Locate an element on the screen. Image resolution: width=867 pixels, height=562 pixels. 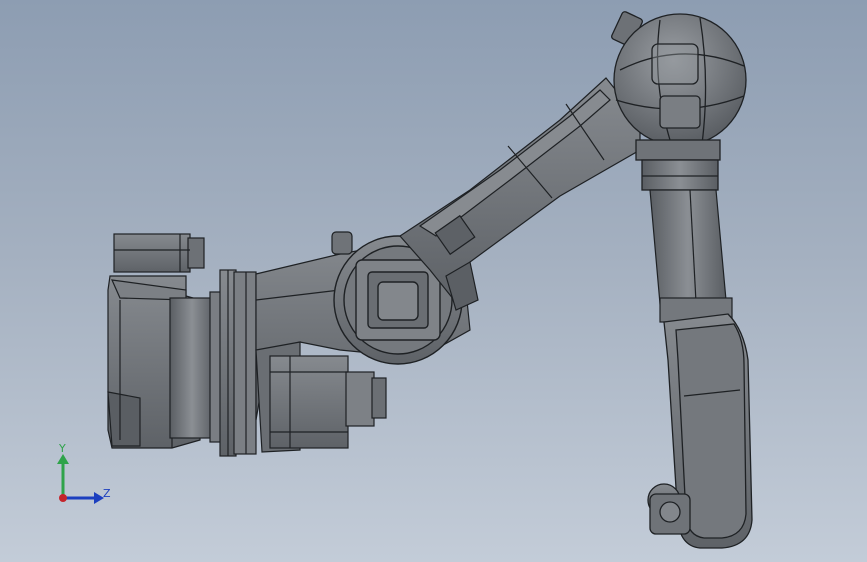
z-axis-label: Z is located at coordinates (107, 493).